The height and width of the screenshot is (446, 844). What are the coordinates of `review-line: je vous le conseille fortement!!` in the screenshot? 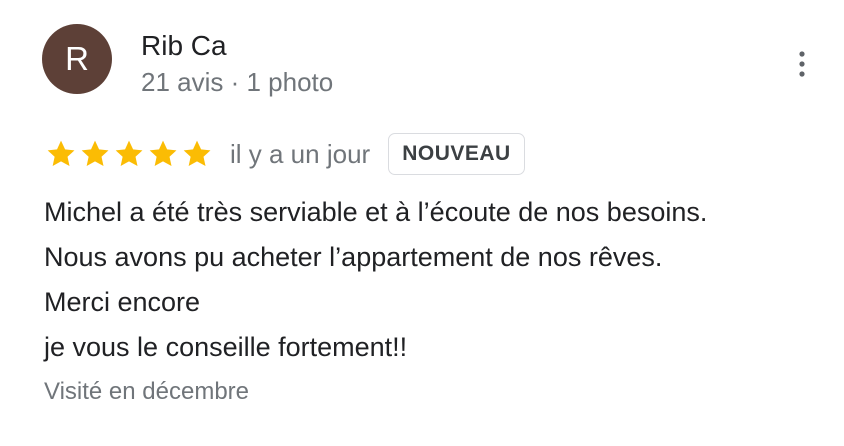 It's located at (226, 347).